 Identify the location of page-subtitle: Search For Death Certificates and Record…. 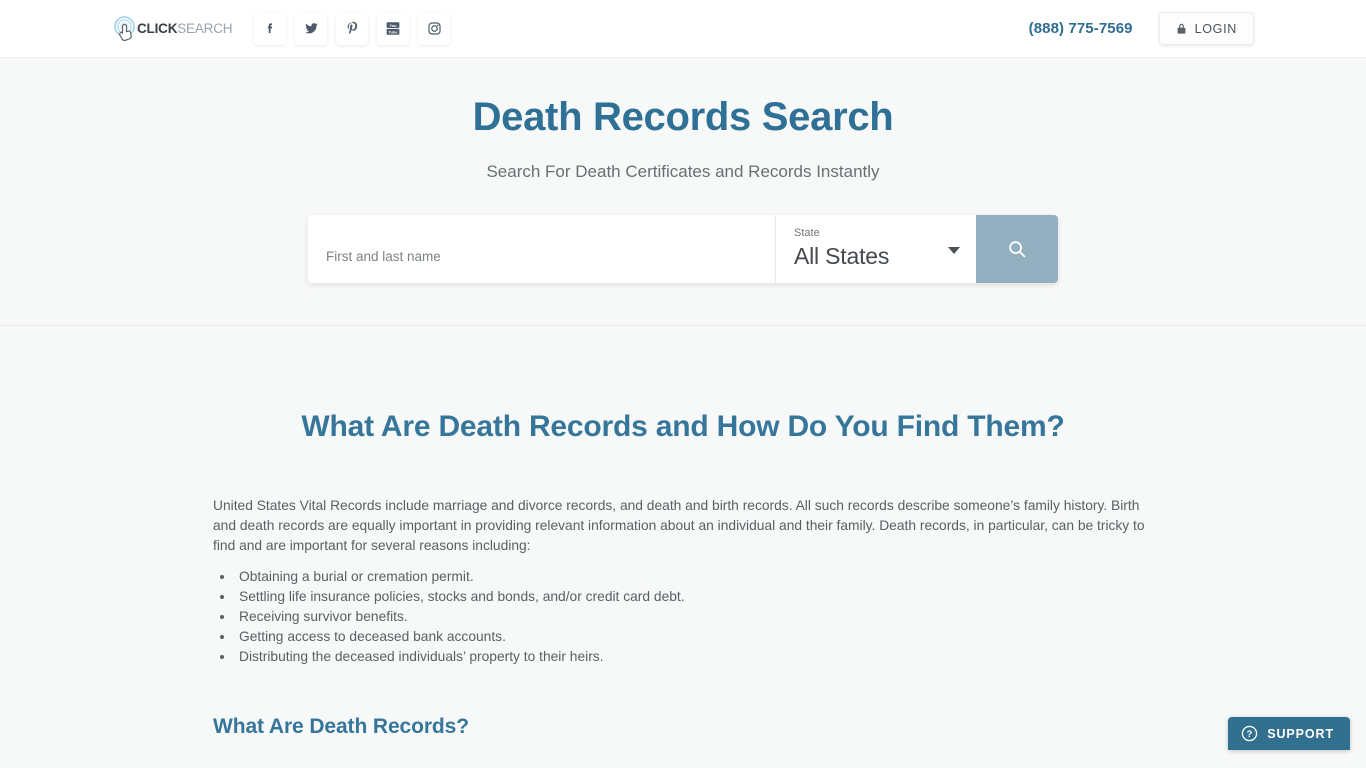
(683, 171).